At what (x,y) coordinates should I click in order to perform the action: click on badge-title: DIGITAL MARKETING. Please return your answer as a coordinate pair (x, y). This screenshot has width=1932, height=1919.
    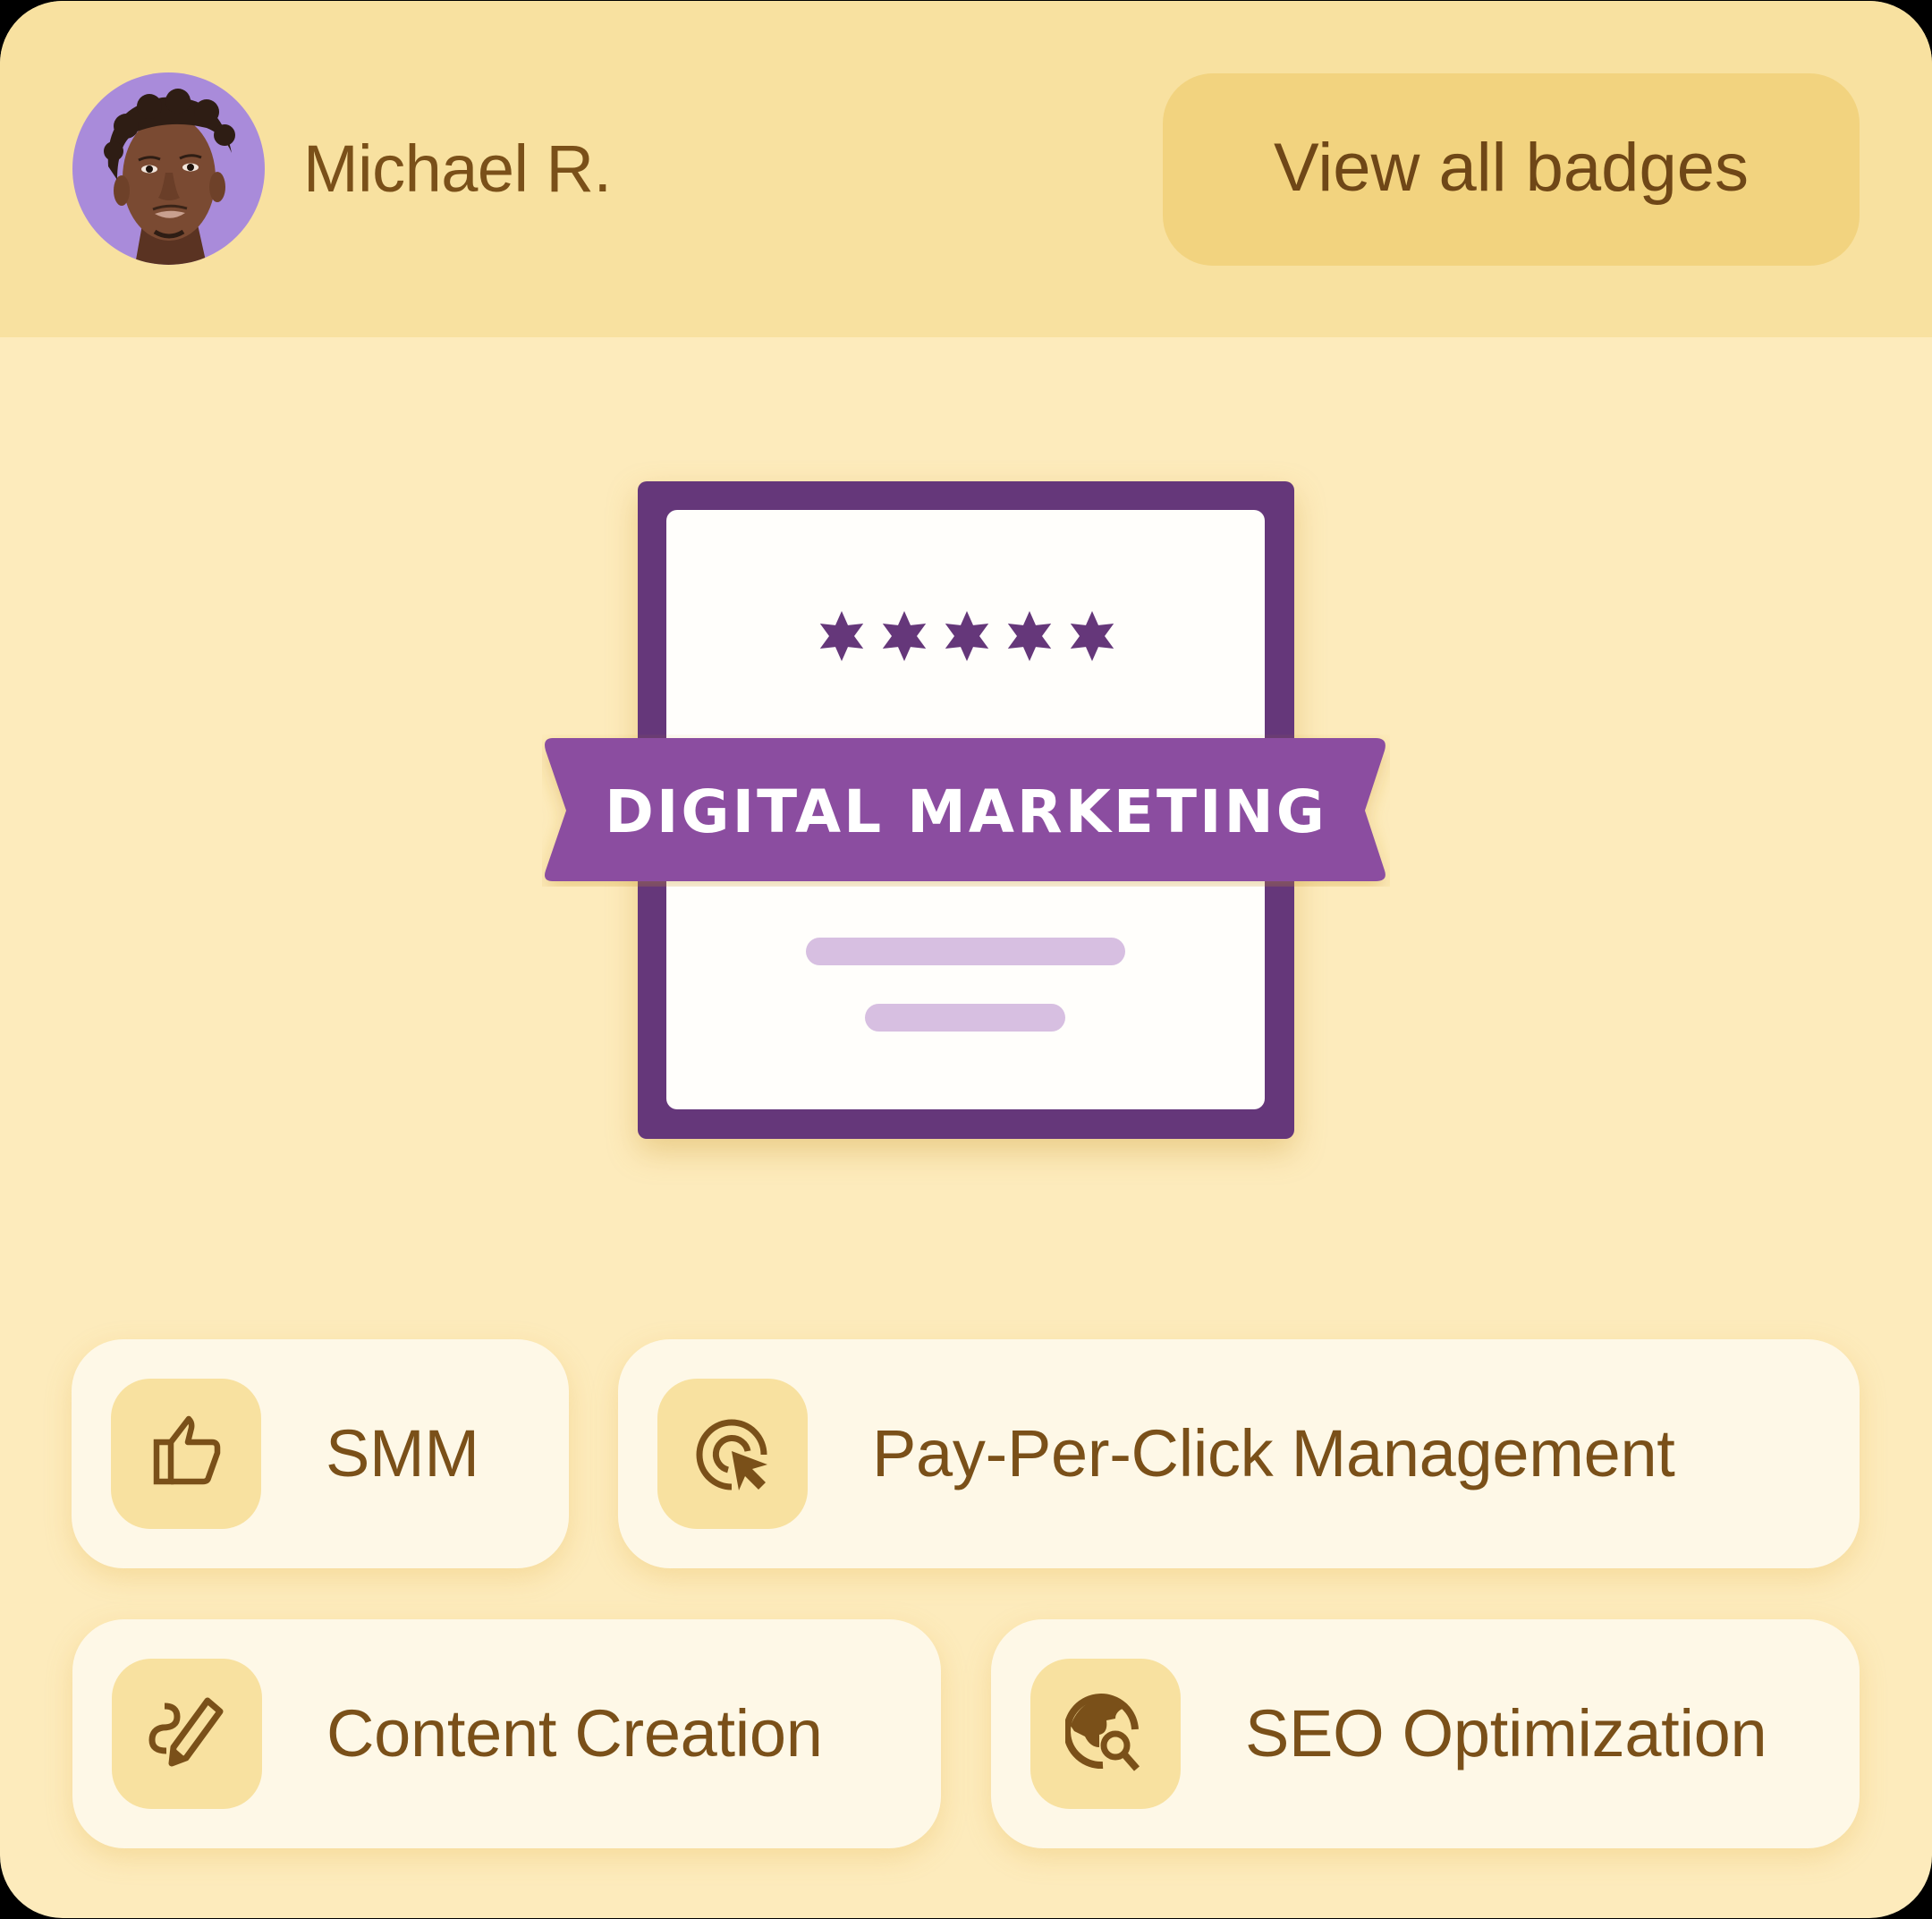
    Looking at the image, I should click on (966, 811).